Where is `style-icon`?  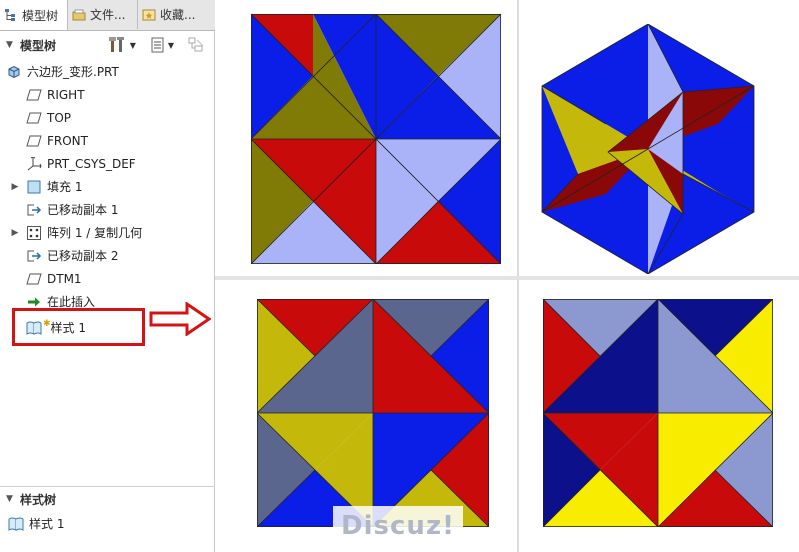
style-icon is located at coordinates (16, 524).